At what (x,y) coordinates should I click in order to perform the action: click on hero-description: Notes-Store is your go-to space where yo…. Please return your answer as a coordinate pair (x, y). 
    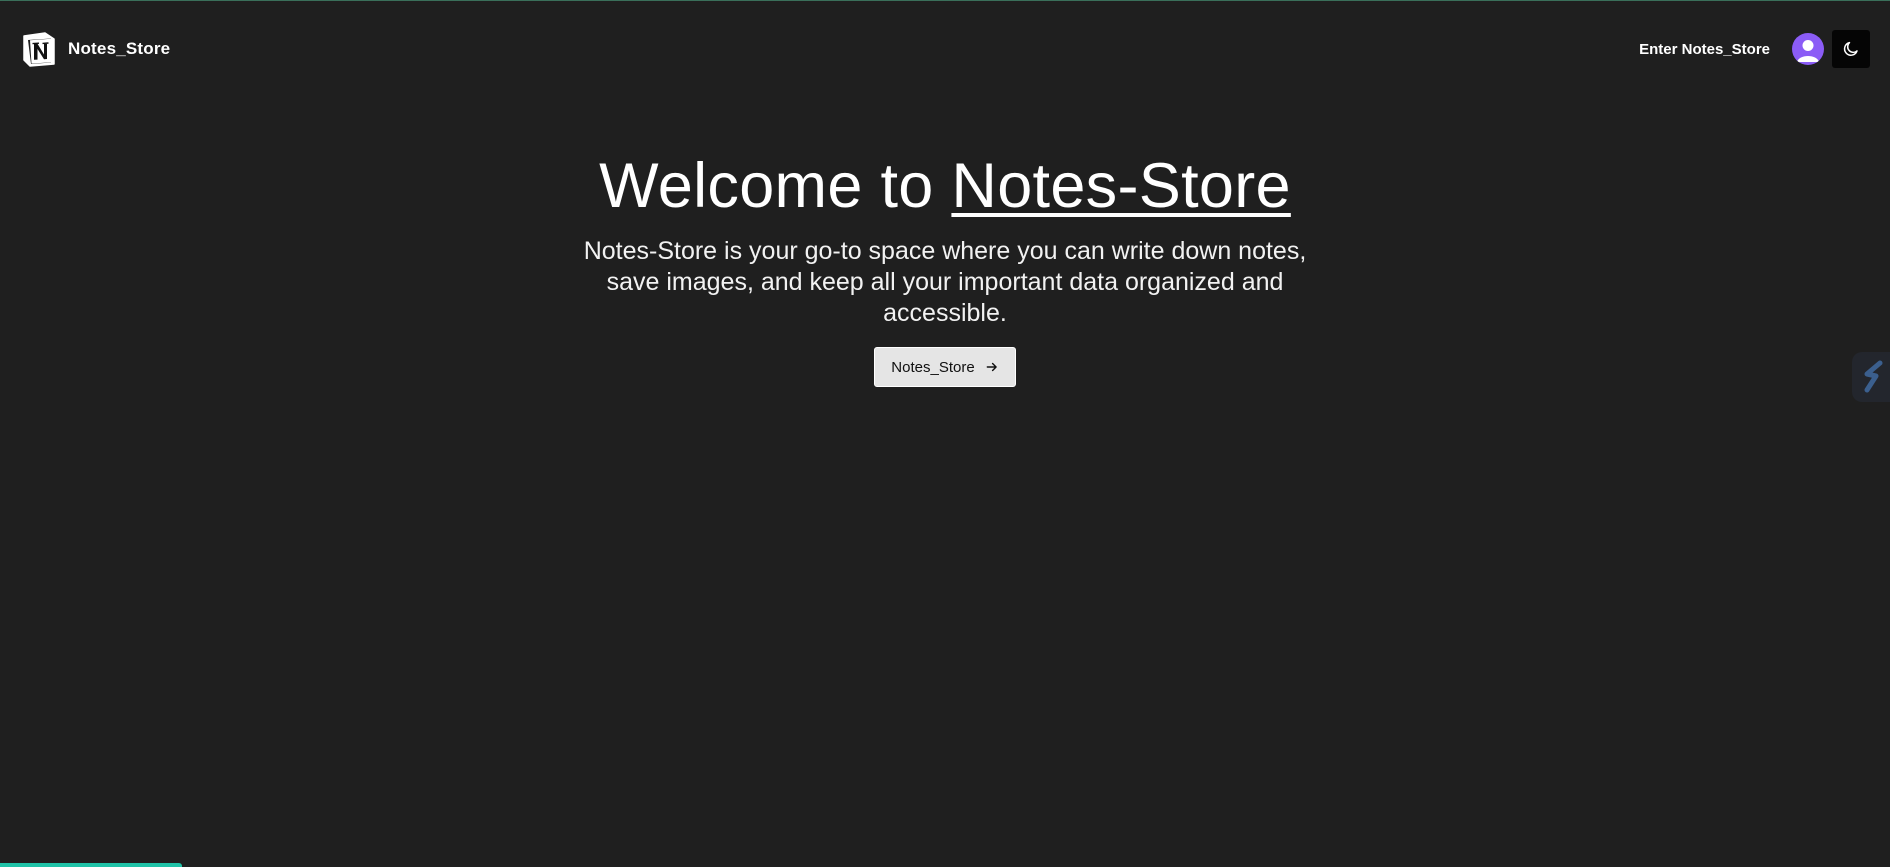
    Looking at the image, I should click on (945, 282).